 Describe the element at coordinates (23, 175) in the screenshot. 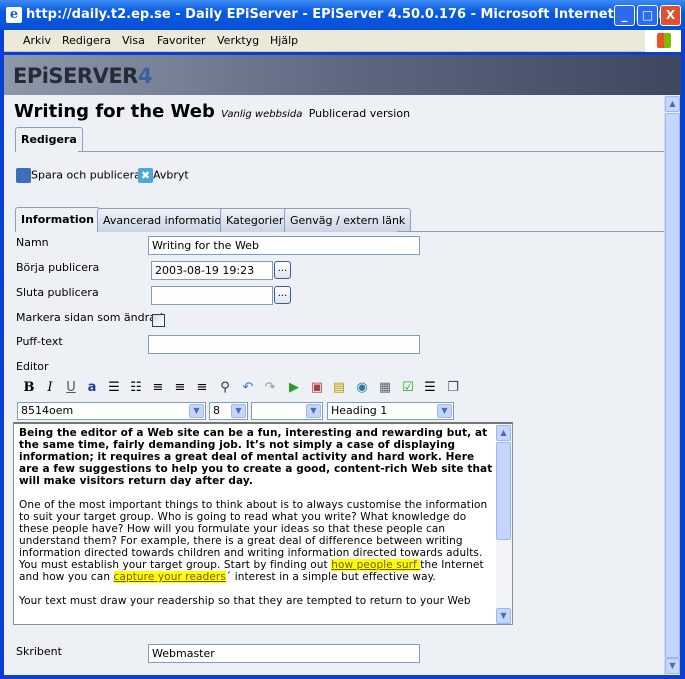

I see `save-icon` at that location.